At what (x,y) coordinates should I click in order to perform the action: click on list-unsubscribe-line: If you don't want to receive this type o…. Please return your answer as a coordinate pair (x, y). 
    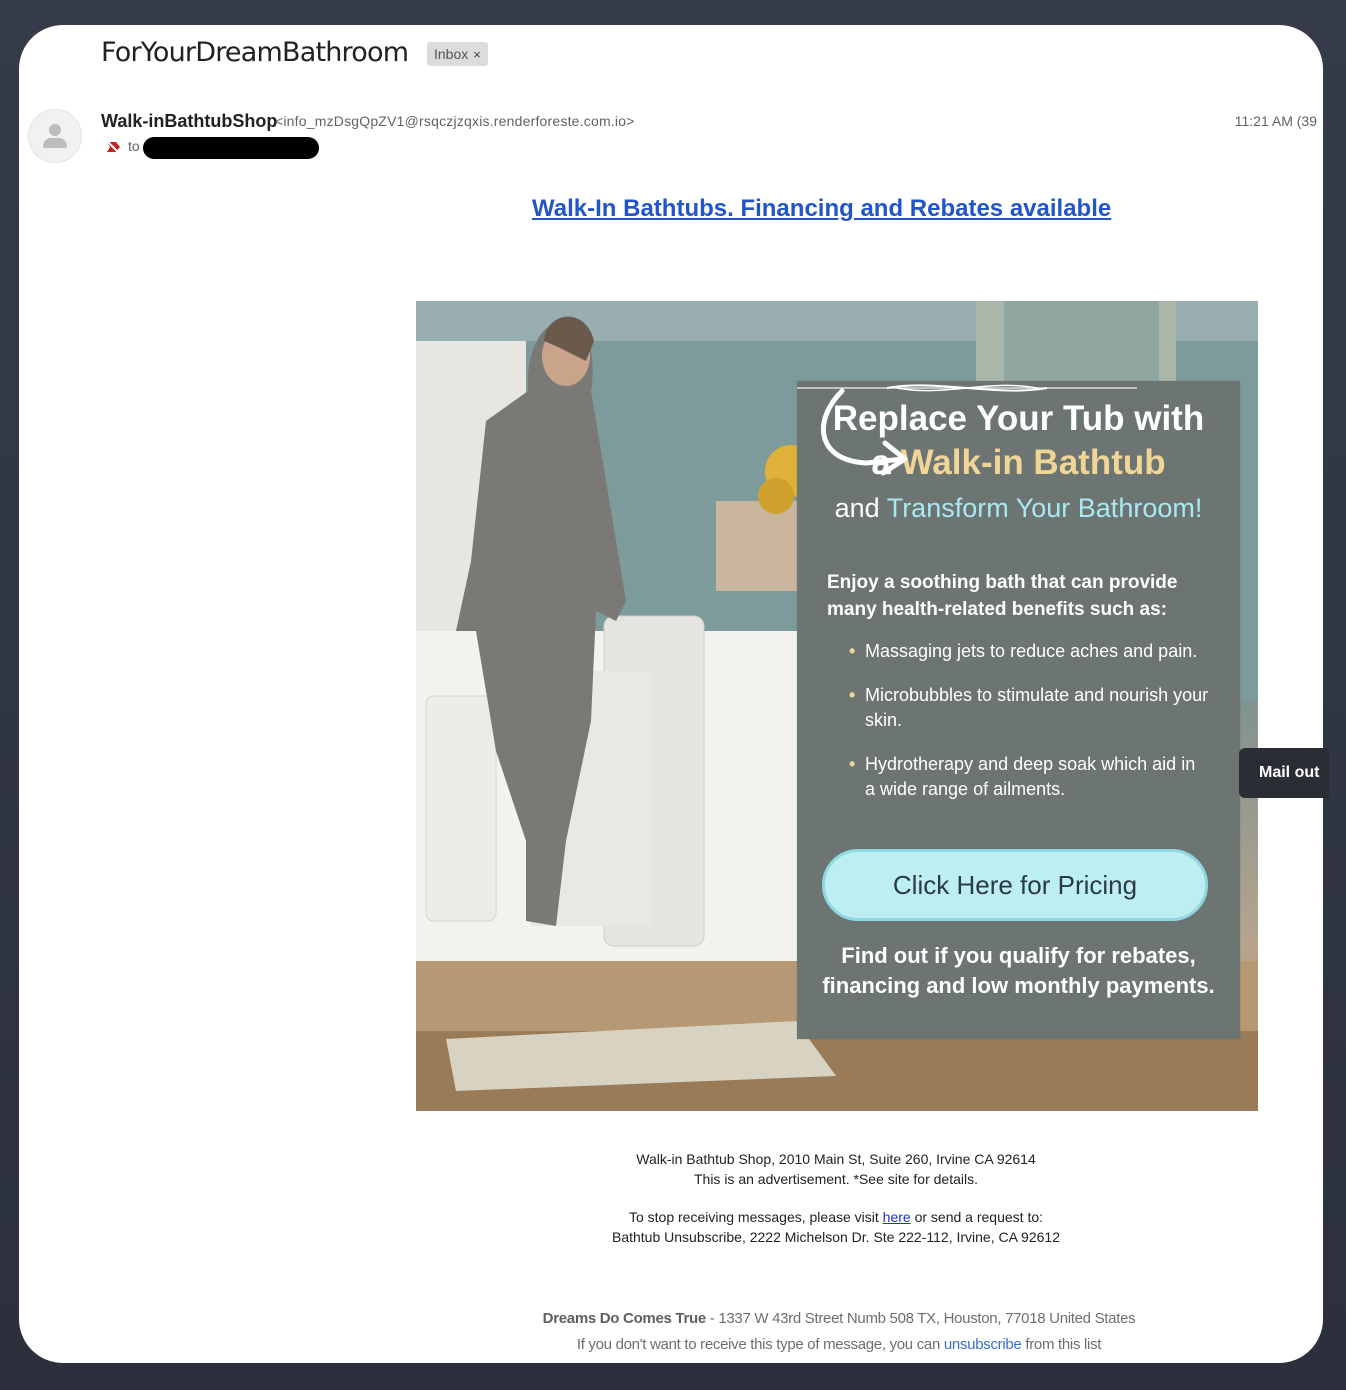
    Looking at the image, I should click on (839, 1345).